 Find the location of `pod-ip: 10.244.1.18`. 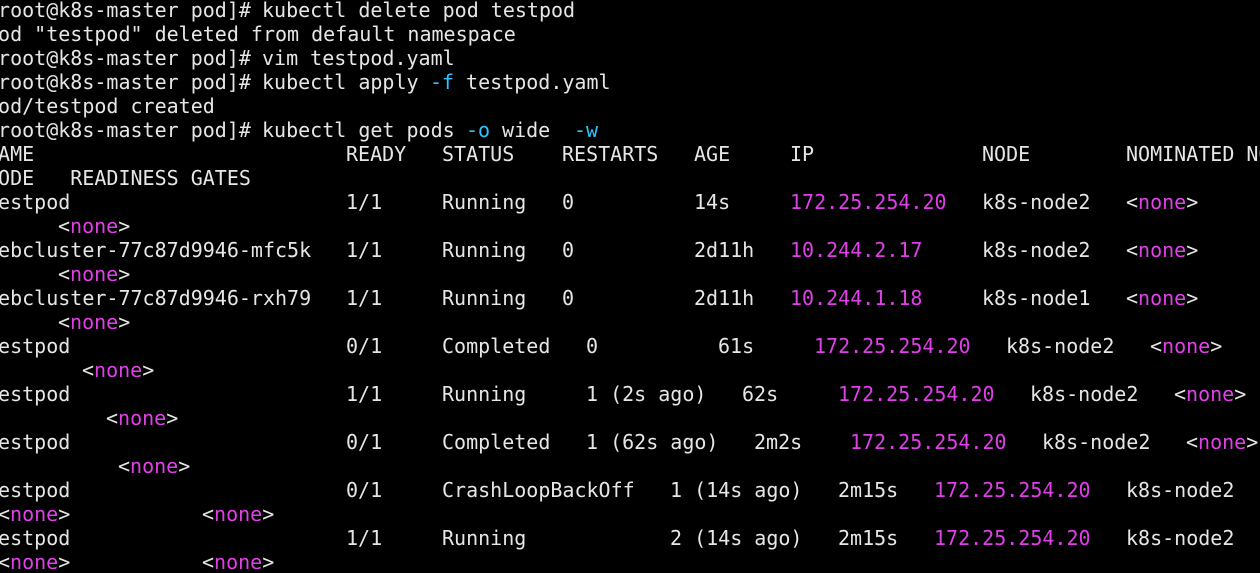

pod-ip: 10.244.1.18 is located at coordinates (856, 298).